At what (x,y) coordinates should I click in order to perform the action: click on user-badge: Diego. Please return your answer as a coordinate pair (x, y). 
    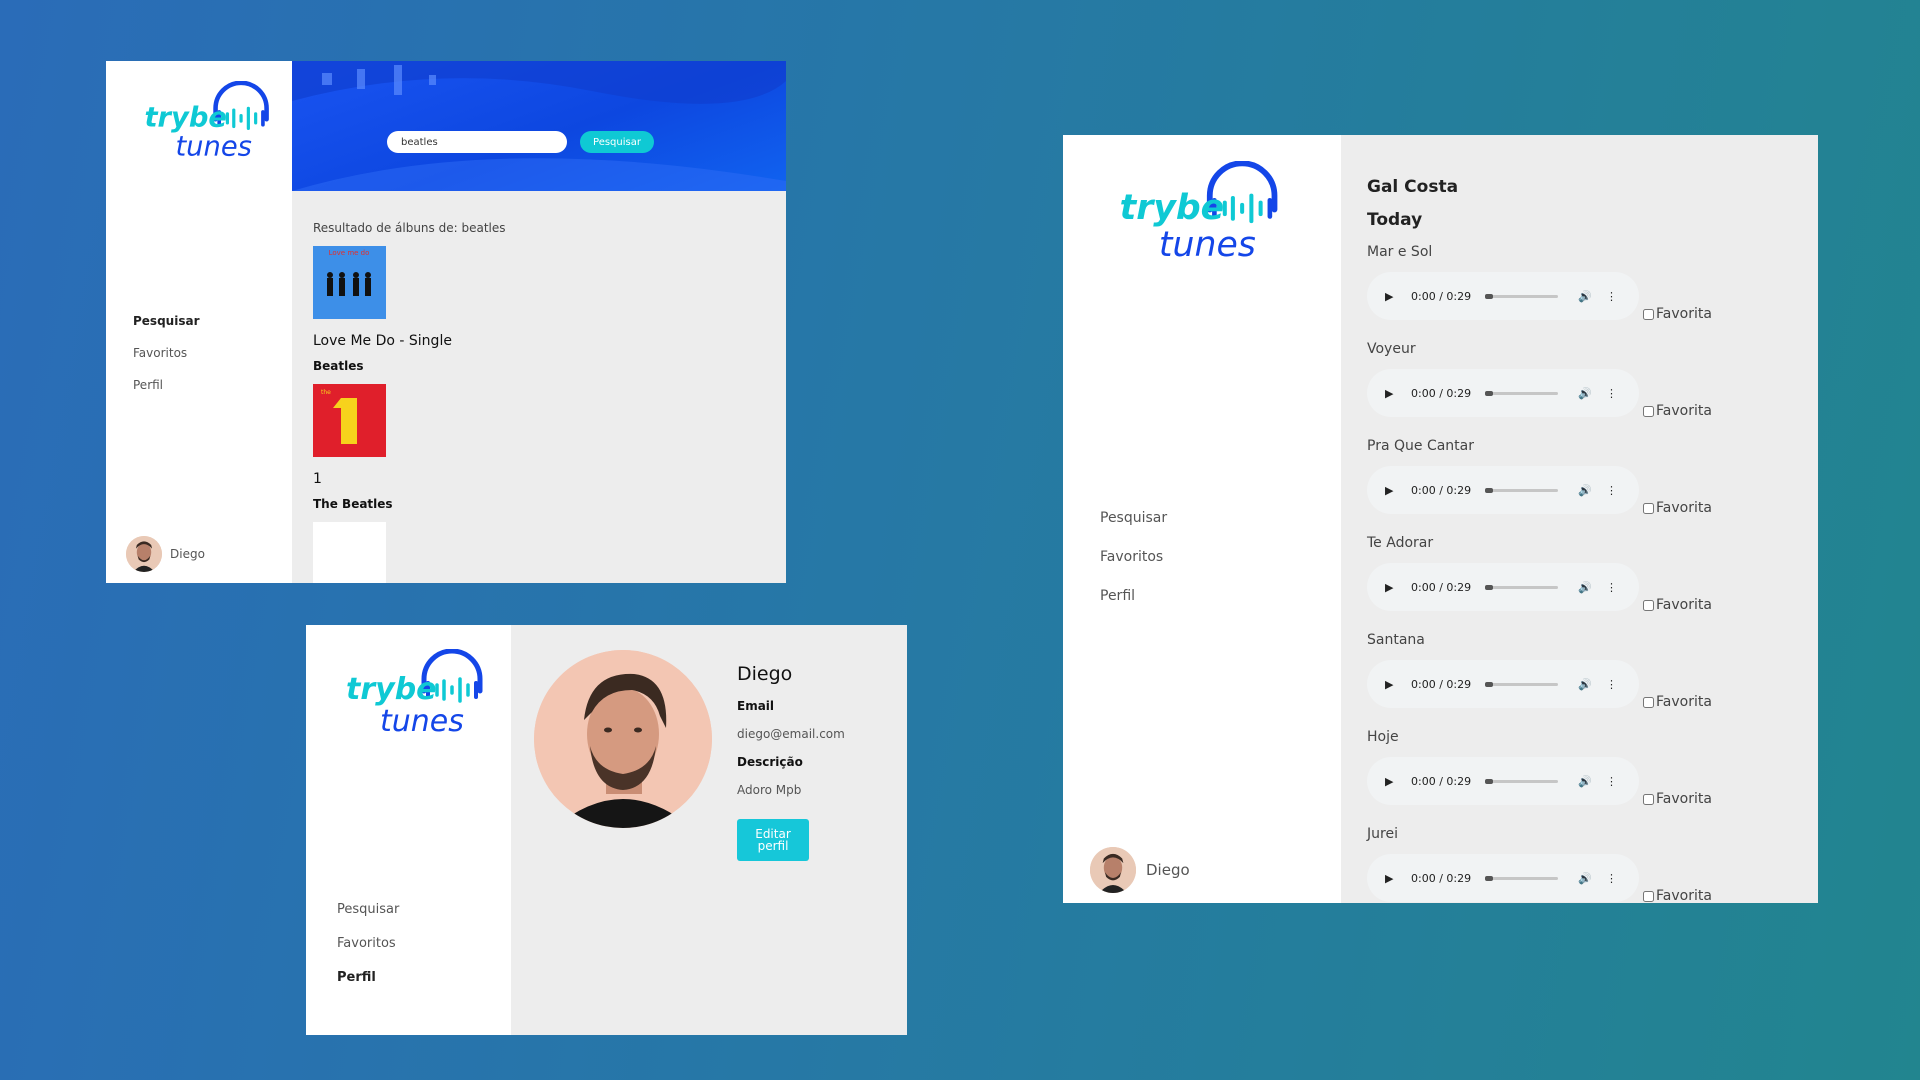
    Looking at the image, I should click on (165, 554).